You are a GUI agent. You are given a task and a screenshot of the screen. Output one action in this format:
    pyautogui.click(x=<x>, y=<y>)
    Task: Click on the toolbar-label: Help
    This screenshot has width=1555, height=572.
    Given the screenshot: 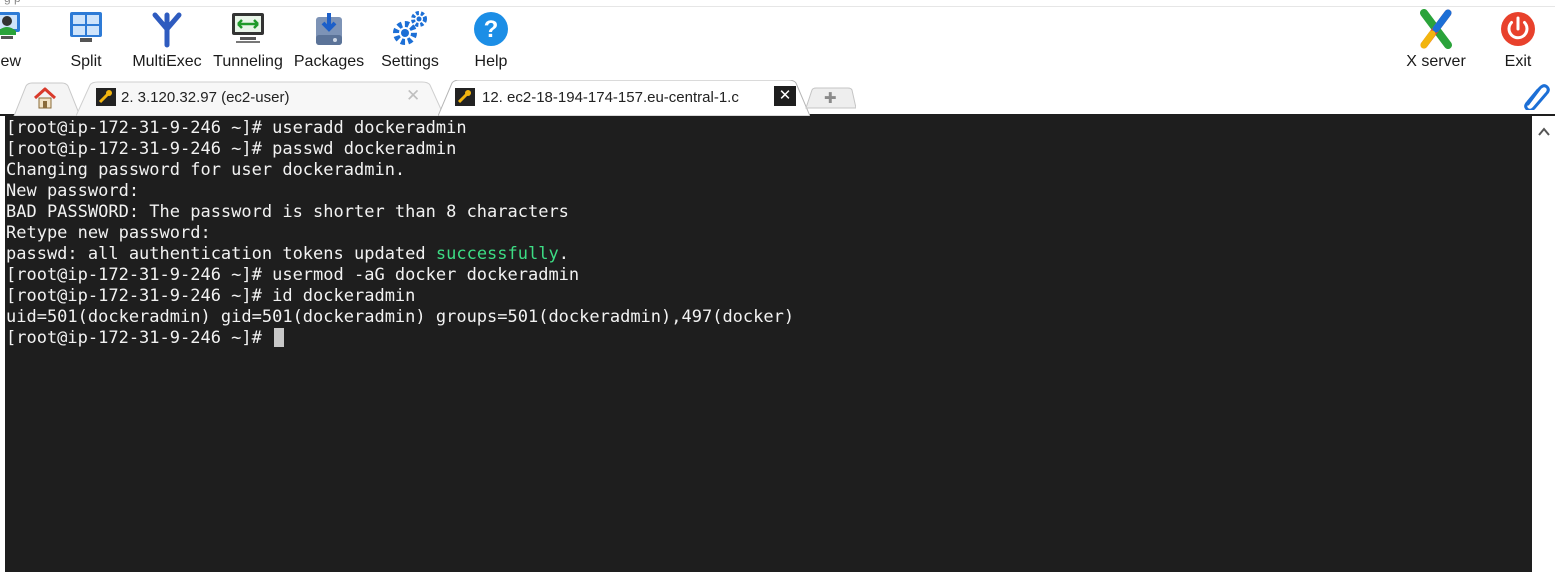 What is the action you would take?
    pyautogui.click(x=491, y=61)
    